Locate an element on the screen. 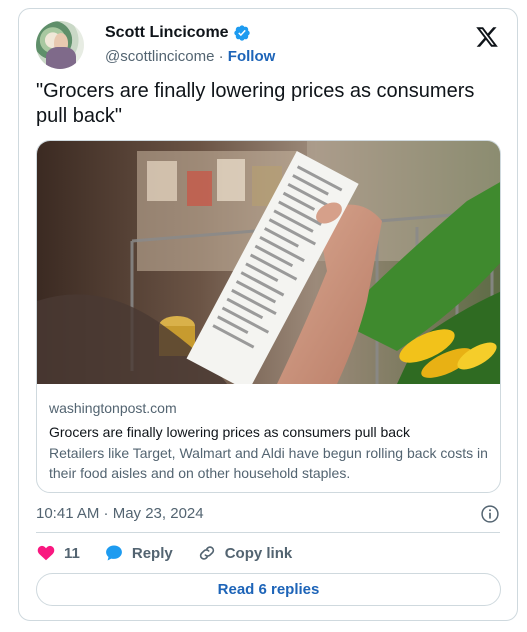  copy-link-button: Copy link is located at coordinates (245, 553).